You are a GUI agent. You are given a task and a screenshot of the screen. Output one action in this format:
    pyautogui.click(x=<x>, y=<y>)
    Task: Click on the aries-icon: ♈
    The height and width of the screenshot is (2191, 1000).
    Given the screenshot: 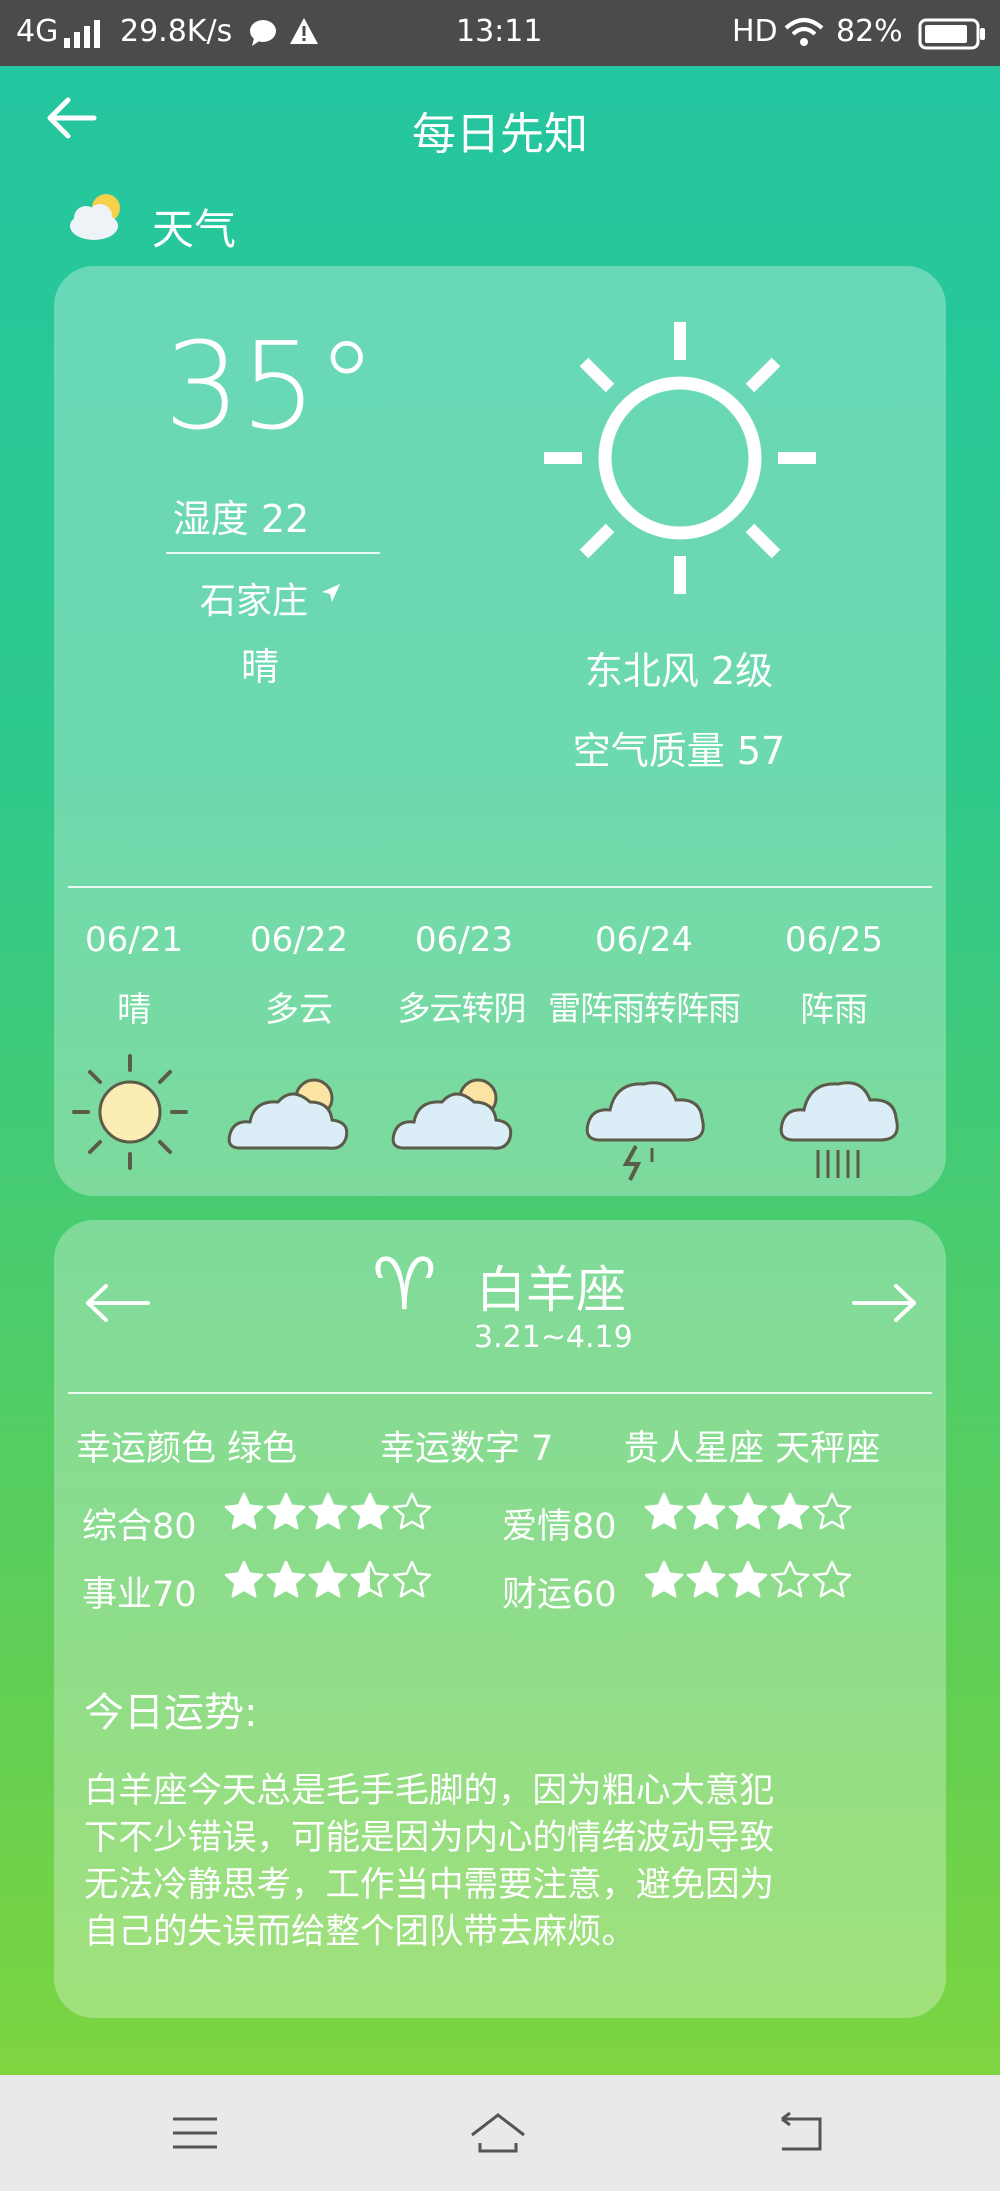 What is the action you would take?
    pyautogui.click(x=404, y=1284)
    